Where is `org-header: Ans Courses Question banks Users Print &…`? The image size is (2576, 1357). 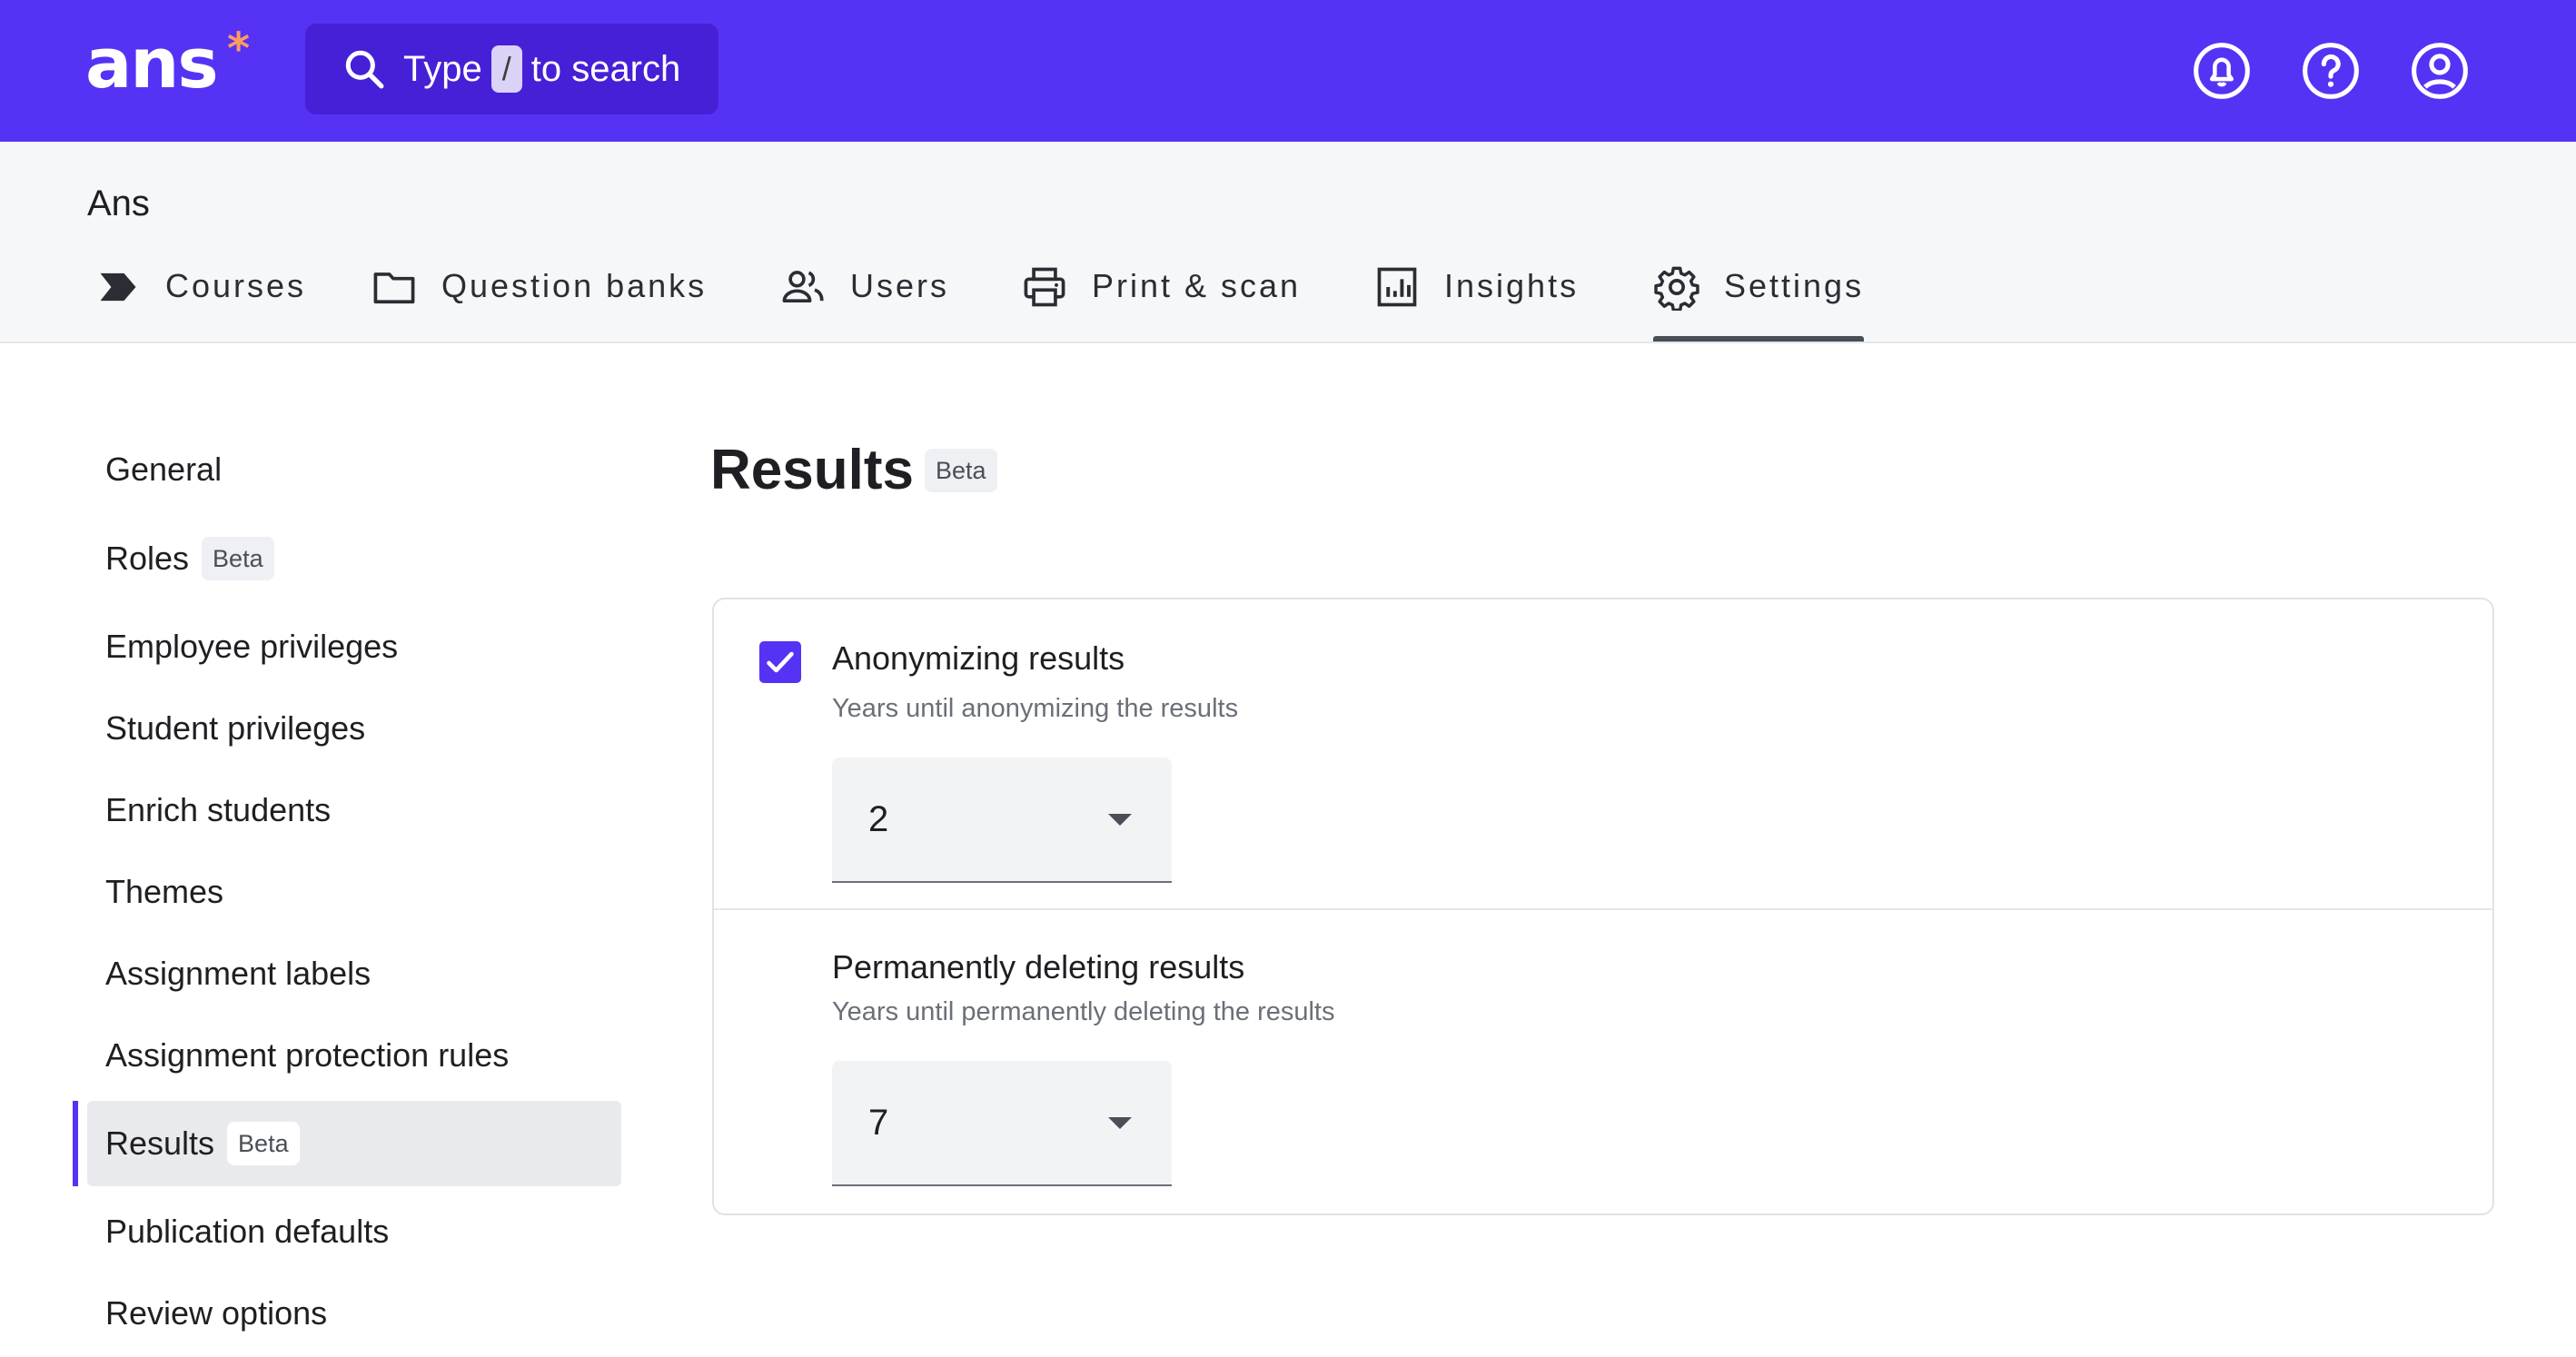 org-header: Ans Courses Question banks Users Print &… is located at coordinates (1288, 242).